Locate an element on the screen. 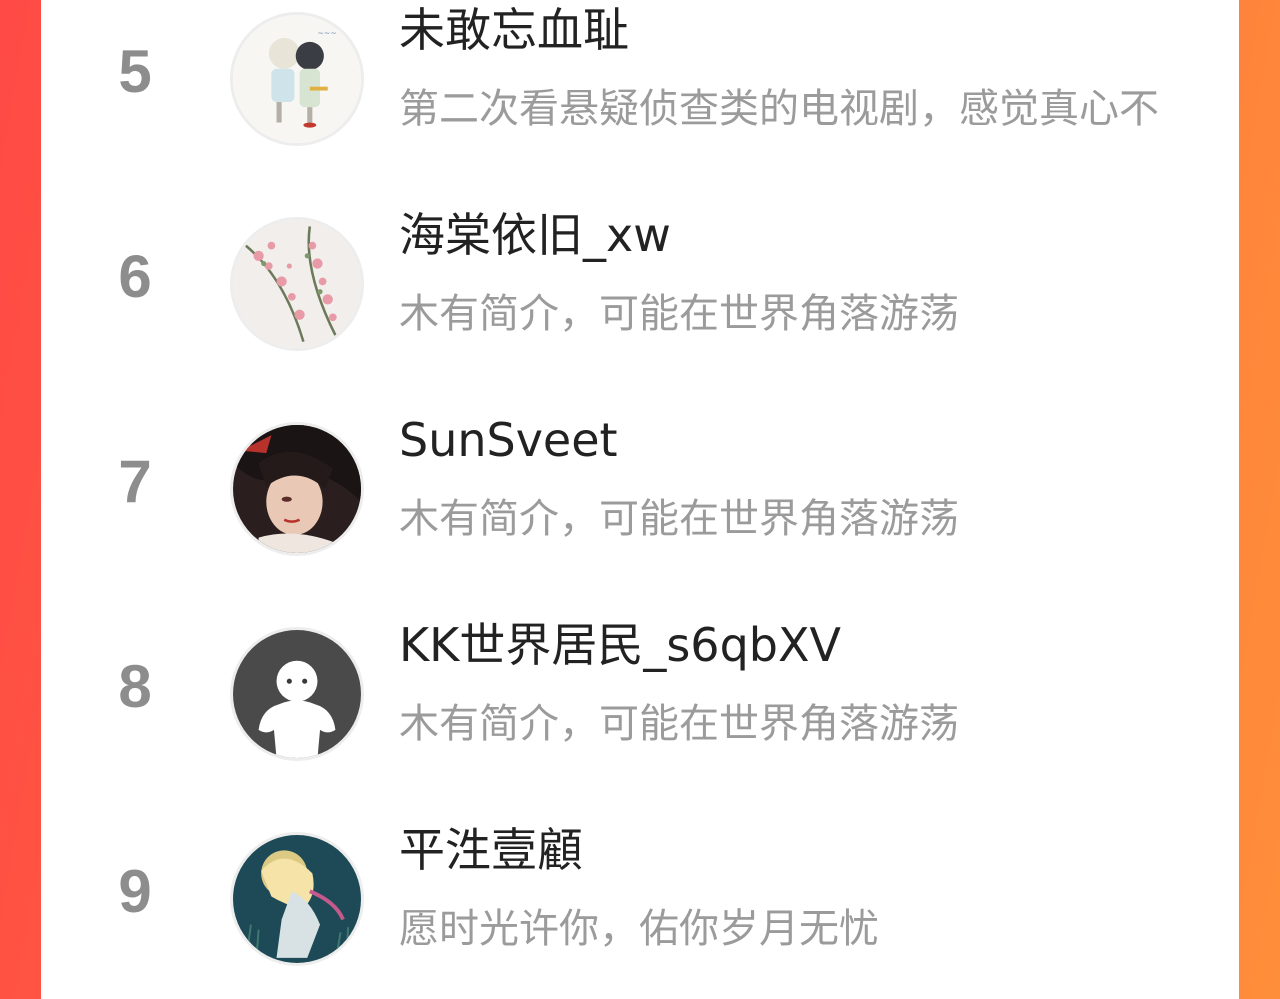 The height and width of the screenshot is (999, 1280). ranking-row: 7 SunSveet 木有简介，可能在世界角落游荡 is located at coordinates (640, 492).